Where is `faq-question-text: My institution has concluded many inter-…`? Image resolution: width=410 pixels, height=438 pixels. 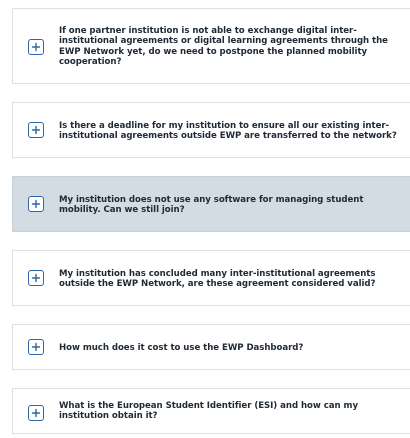
faq-question-text: My institution has concluded many inter-… is located at coordinates (217, 279).